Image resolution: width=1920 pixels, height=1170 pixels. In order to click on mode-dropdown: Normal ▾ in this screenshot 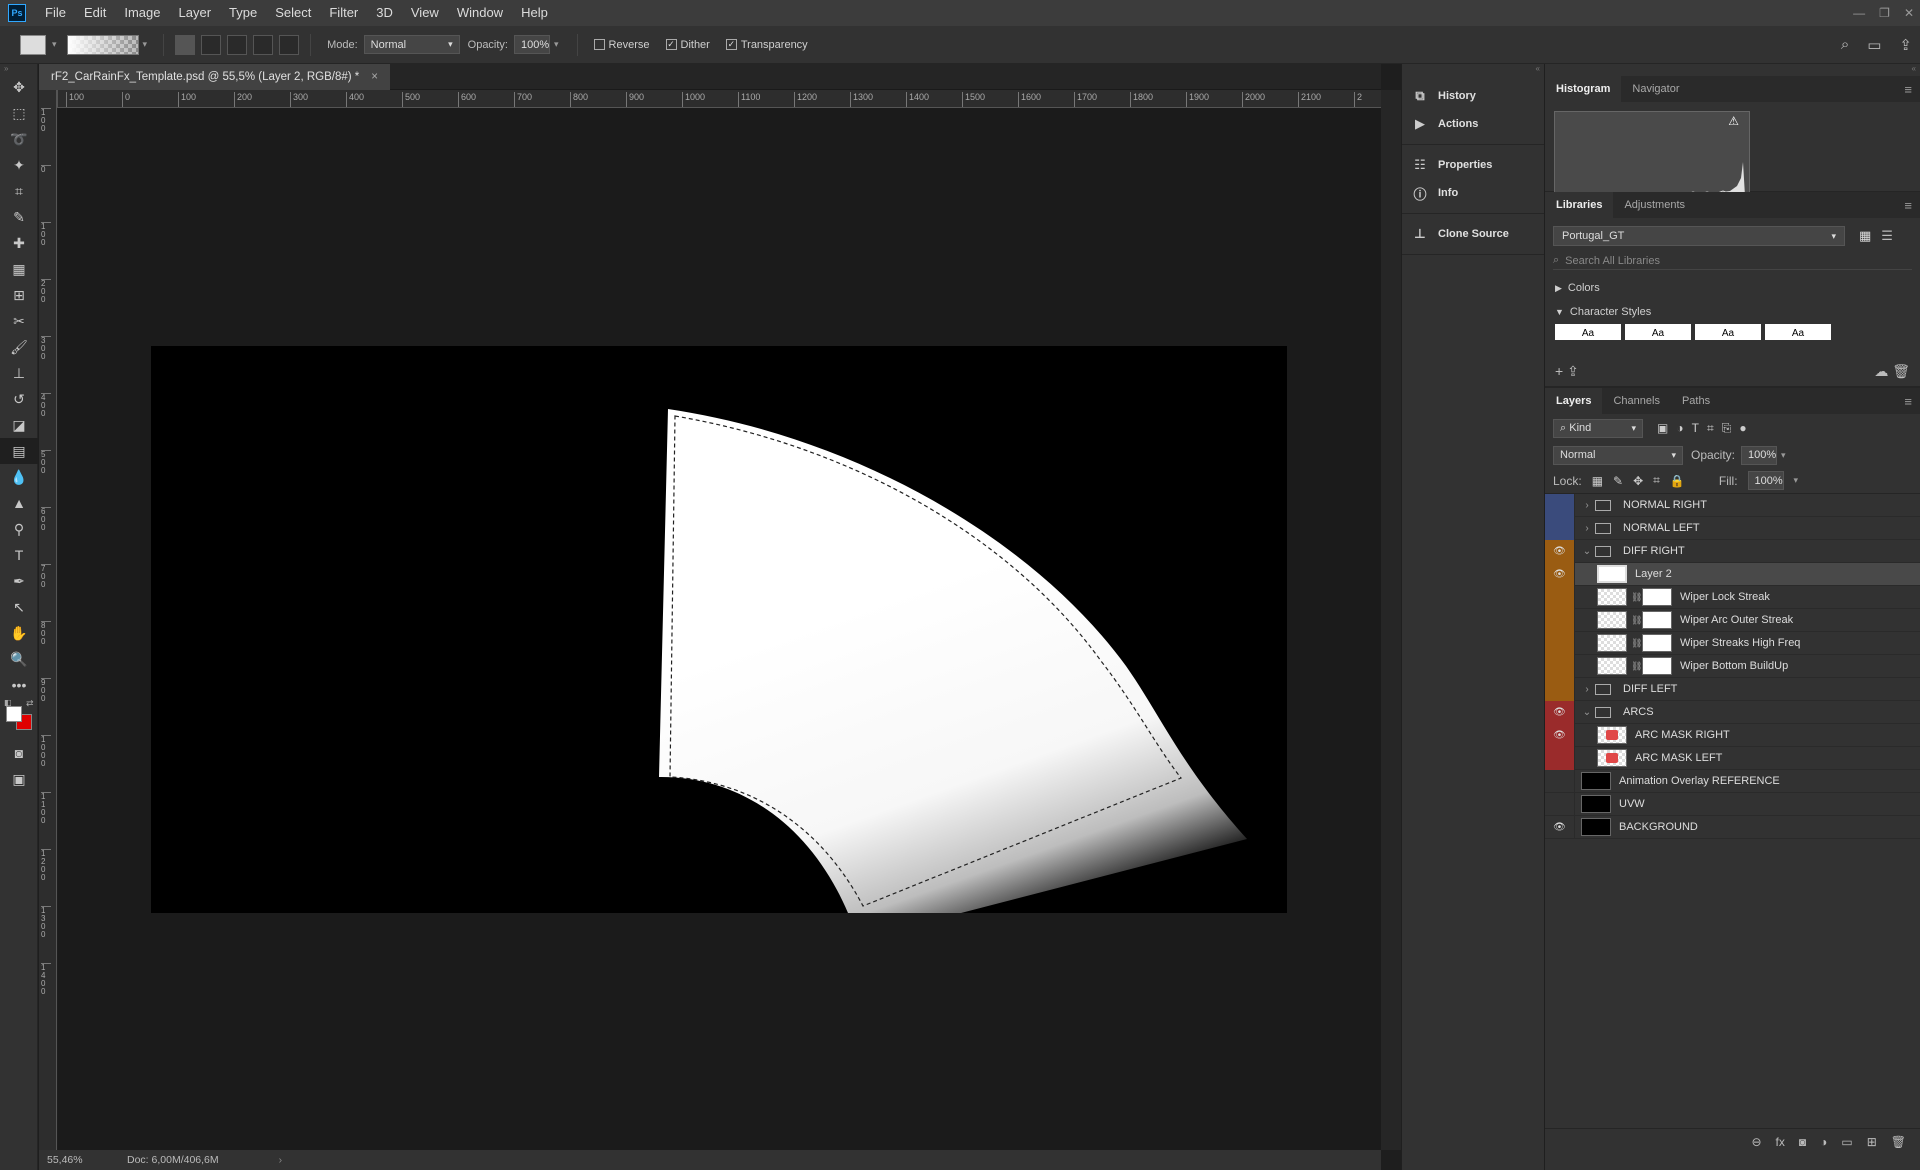, I will do `click(411, 44)`.